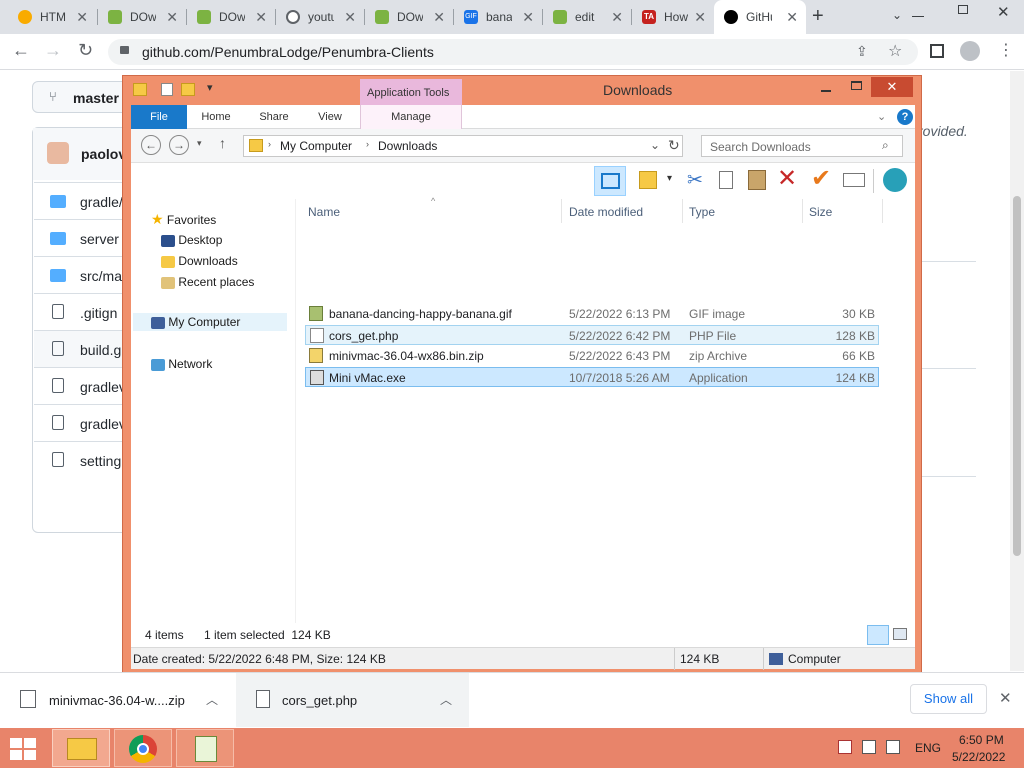  Describe the element at coordinates (928, 748) in the screenshot. I see `language-indicator: ENG` at that location.